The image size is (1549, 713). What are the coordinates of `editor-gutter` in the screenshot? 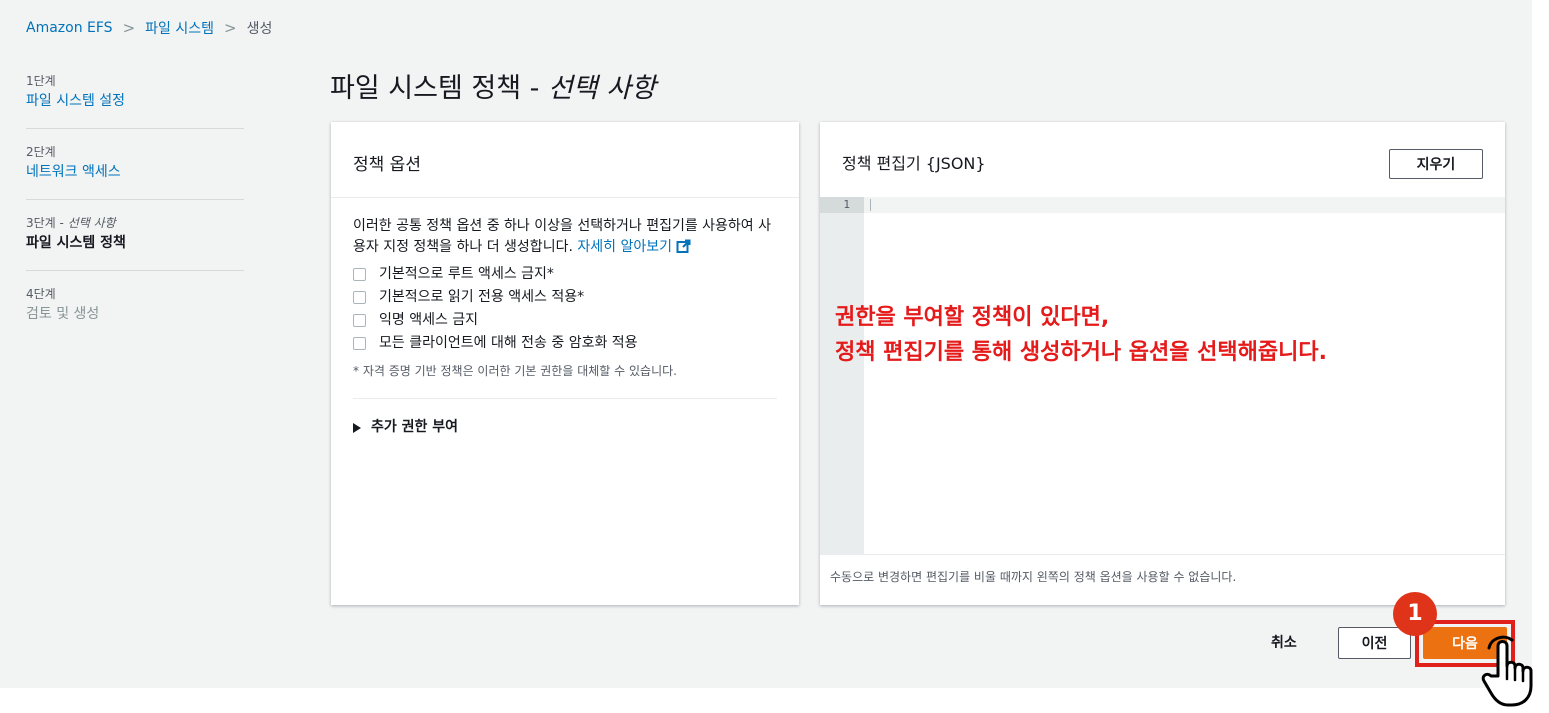 It's located at (842, 375).